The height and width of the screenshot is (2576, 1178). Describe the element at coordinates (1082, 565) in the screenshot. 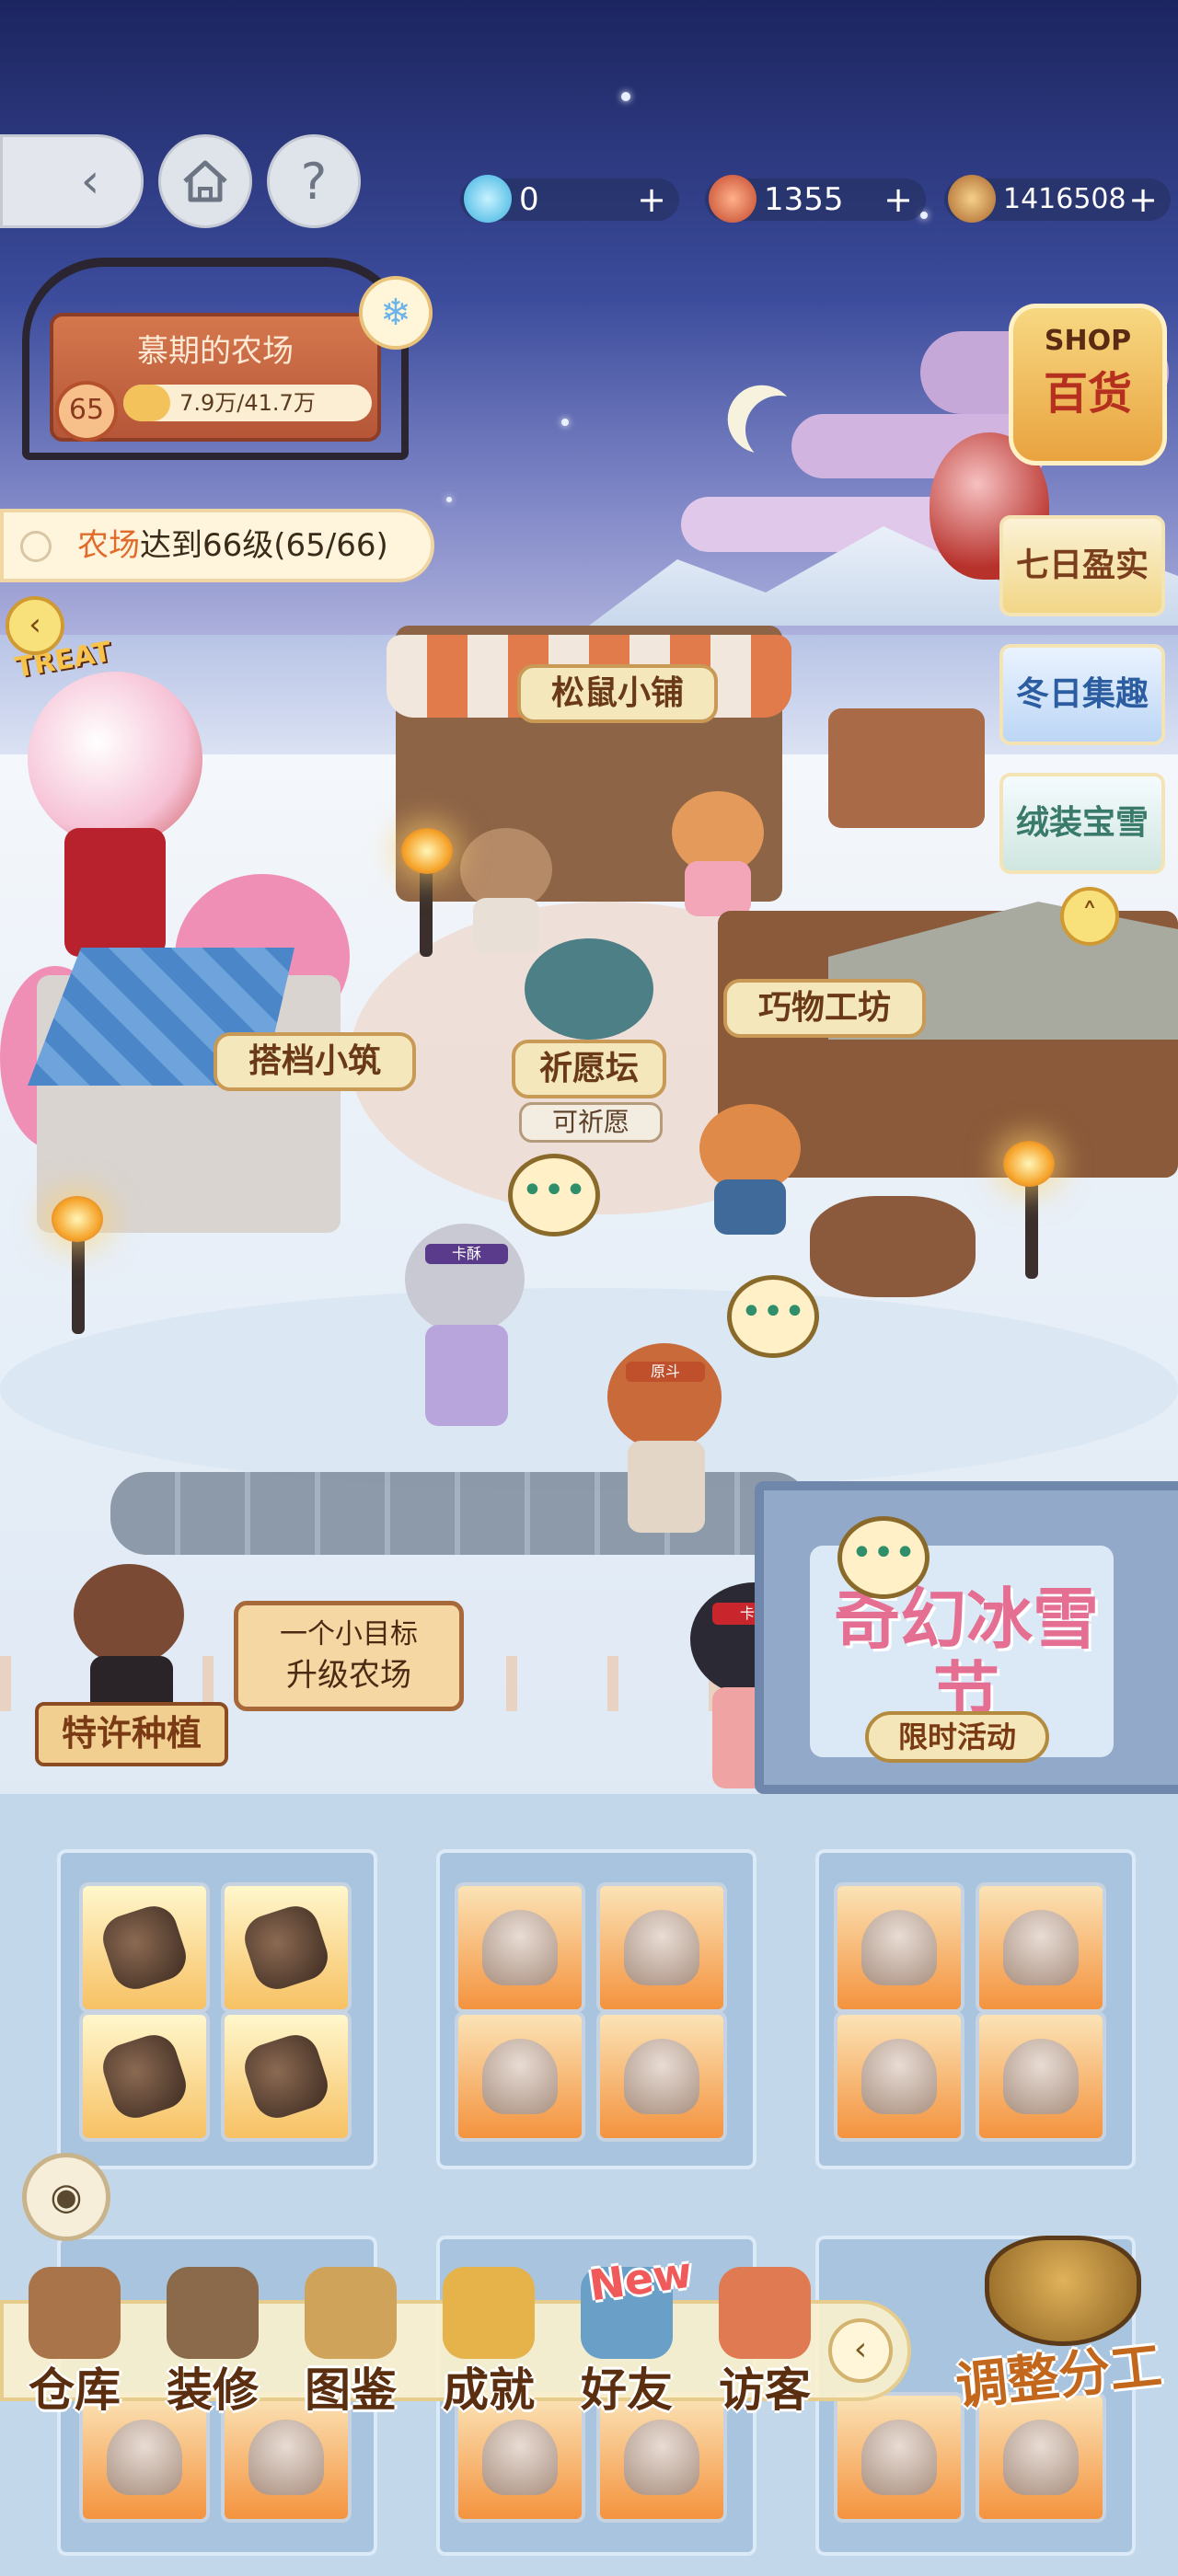

I see `seven-day-tab: 七日盈实` at that location.